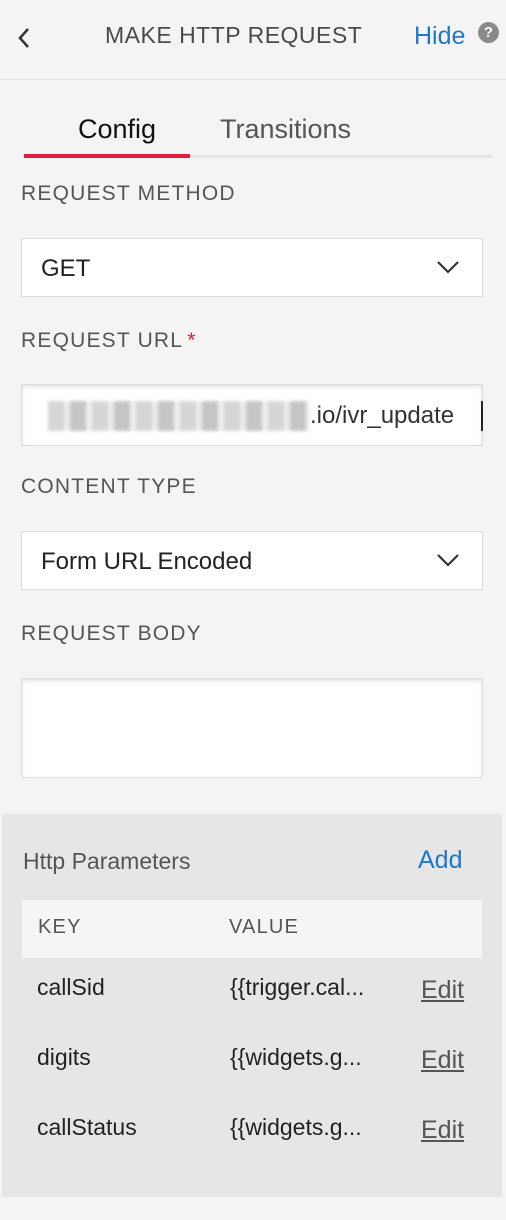  I want to click on request-url-label: REQUEST URL *, so click(109, 341).